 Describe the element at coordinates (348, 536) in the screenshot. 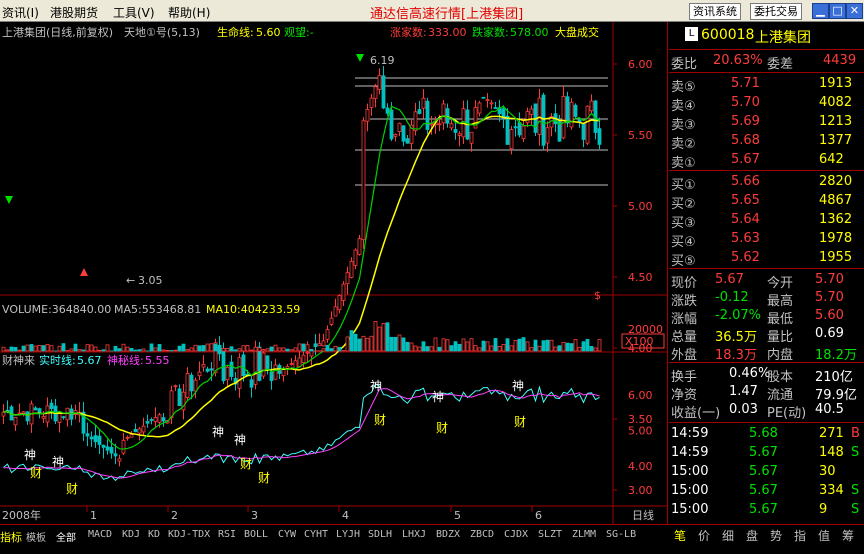

I see `tab-lyjh: LYJH` at that location.